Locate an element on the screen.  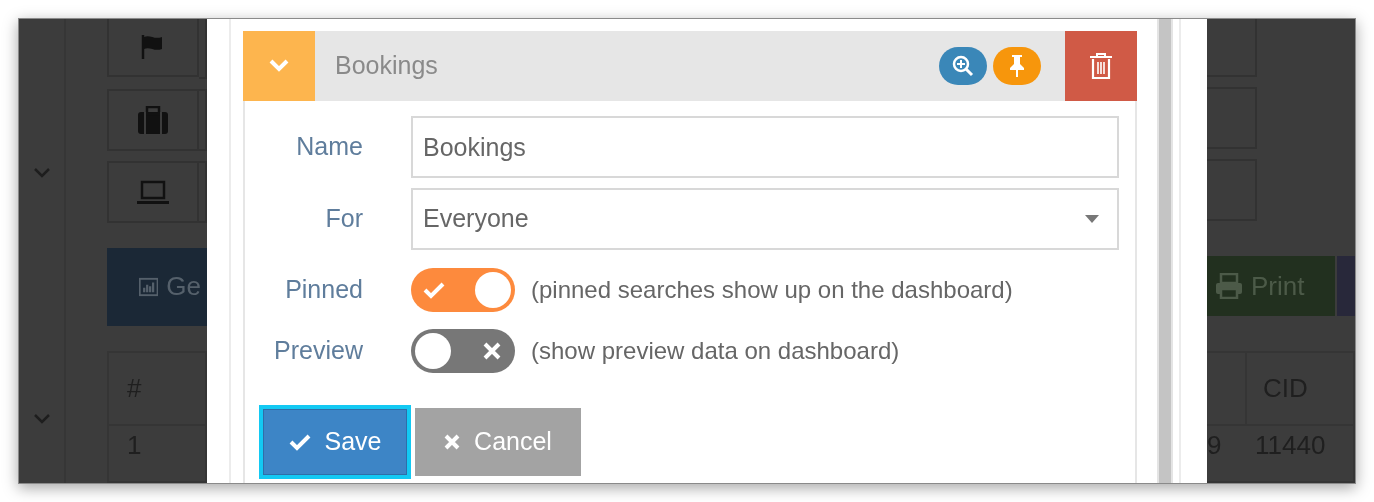
briefcase-icon is located at coordinates (153, 120).